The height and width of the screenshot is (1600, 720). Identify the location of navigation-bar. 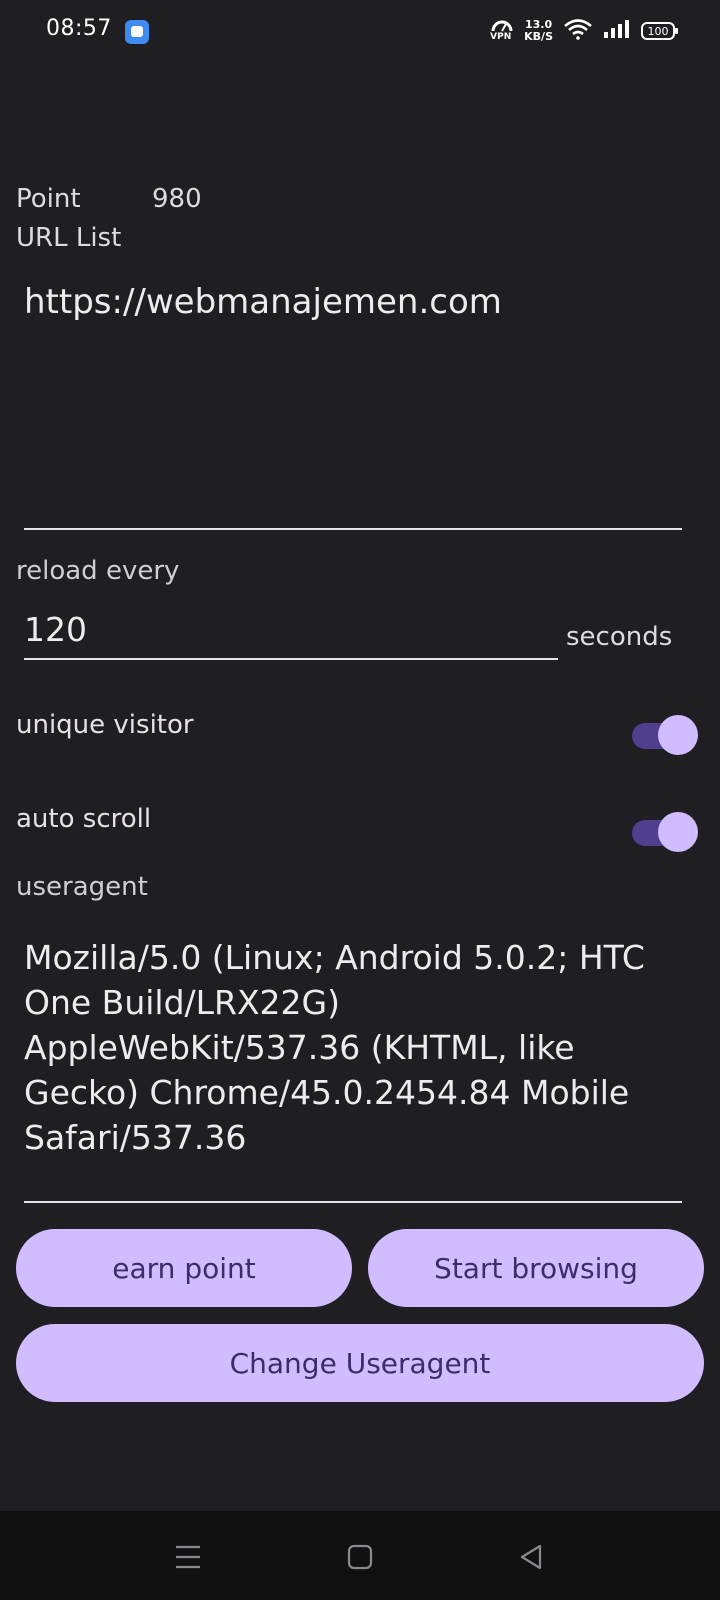
(360, 1555).